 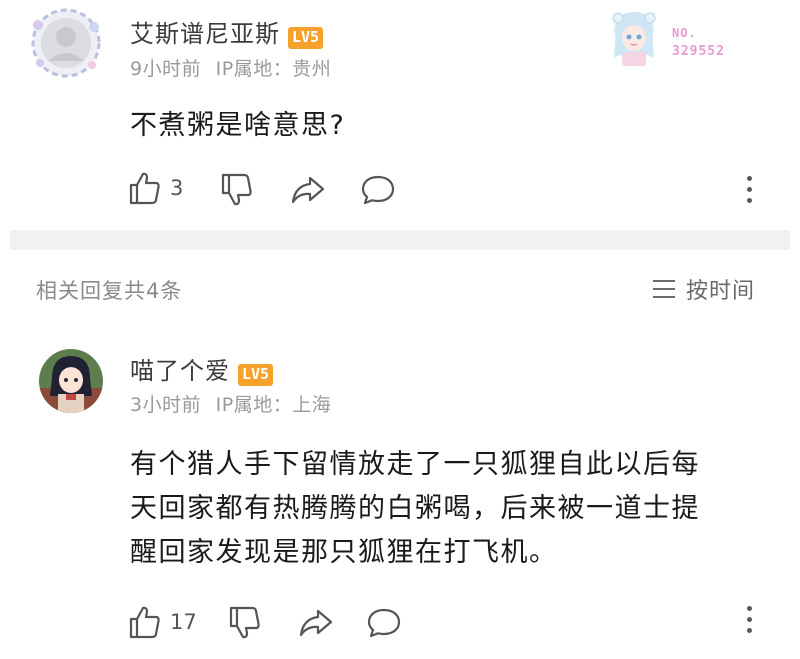 I want to click on reply-content-line: 醒回家发现是那只狐狸在打飞机。, so click(x=344, y=552).